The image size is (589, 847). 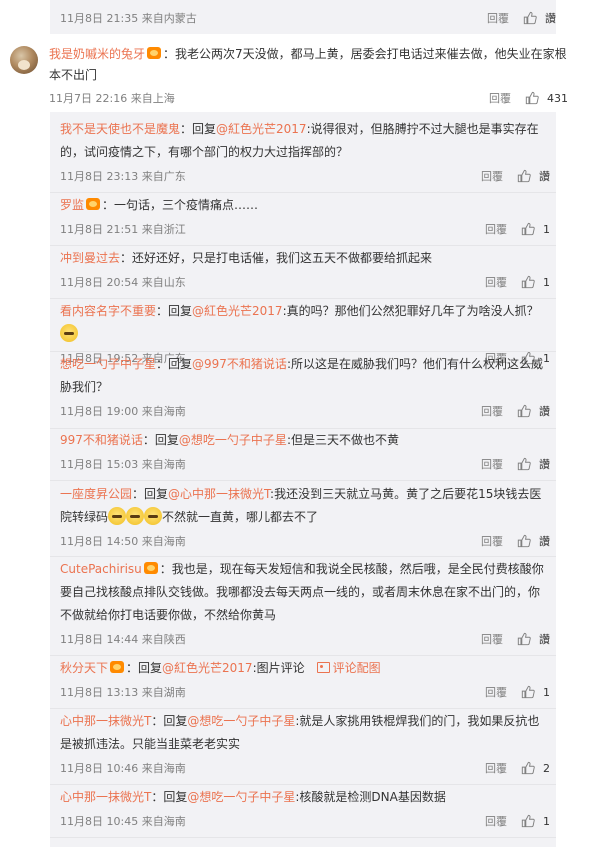 What do you see at coordinates (123, 639) in the screenshot?
I see `reply-meta: 11月8日 14:44 来自陕西` at bounding box center [123, 639].